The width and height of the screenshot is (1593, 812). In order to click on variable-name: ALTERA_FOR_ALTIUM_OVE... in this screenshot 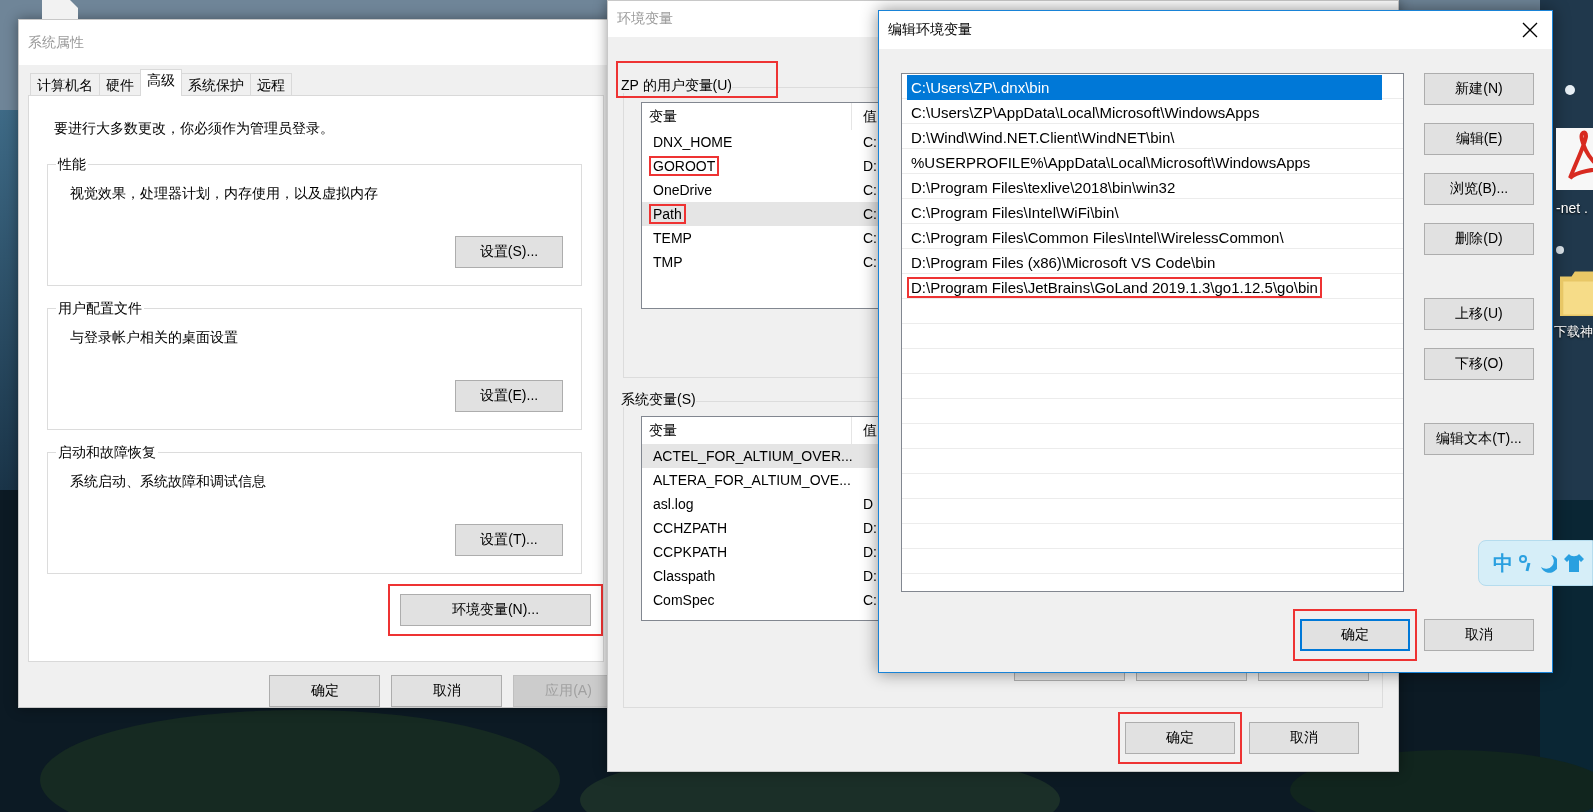, I will do `click(752, 480)`.